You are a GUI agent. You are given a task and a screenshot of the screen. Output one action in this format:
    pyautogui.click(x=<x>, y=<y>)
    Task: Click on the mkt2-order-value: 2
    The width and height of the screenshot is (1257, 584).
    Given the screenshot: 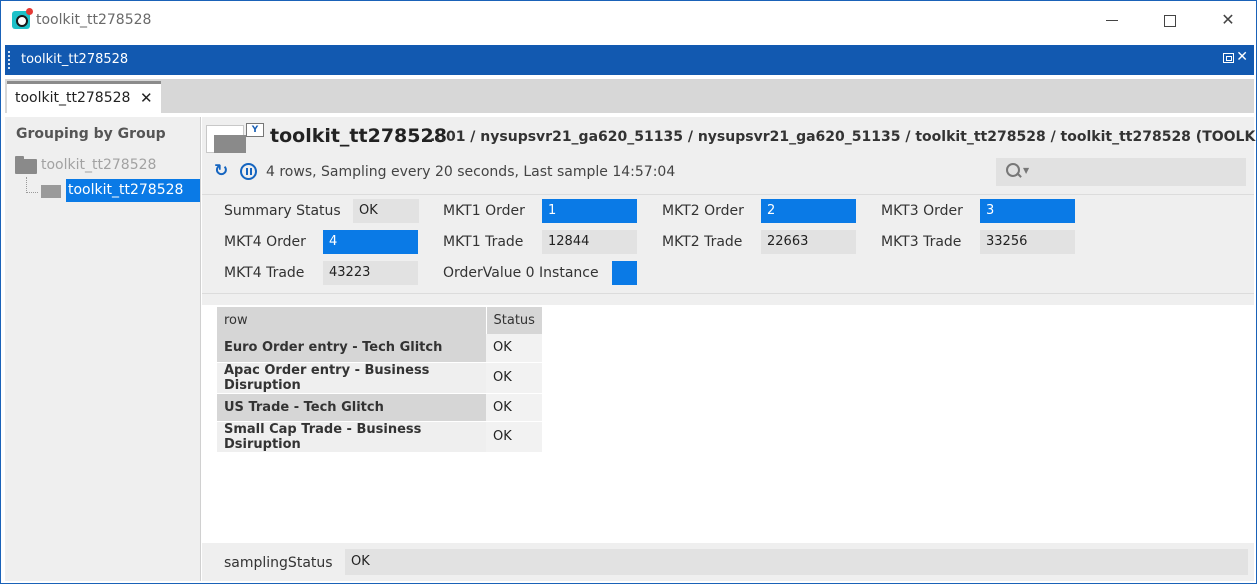 What is the action you would take?
    pyautogui.click(x=808, y=211)
    